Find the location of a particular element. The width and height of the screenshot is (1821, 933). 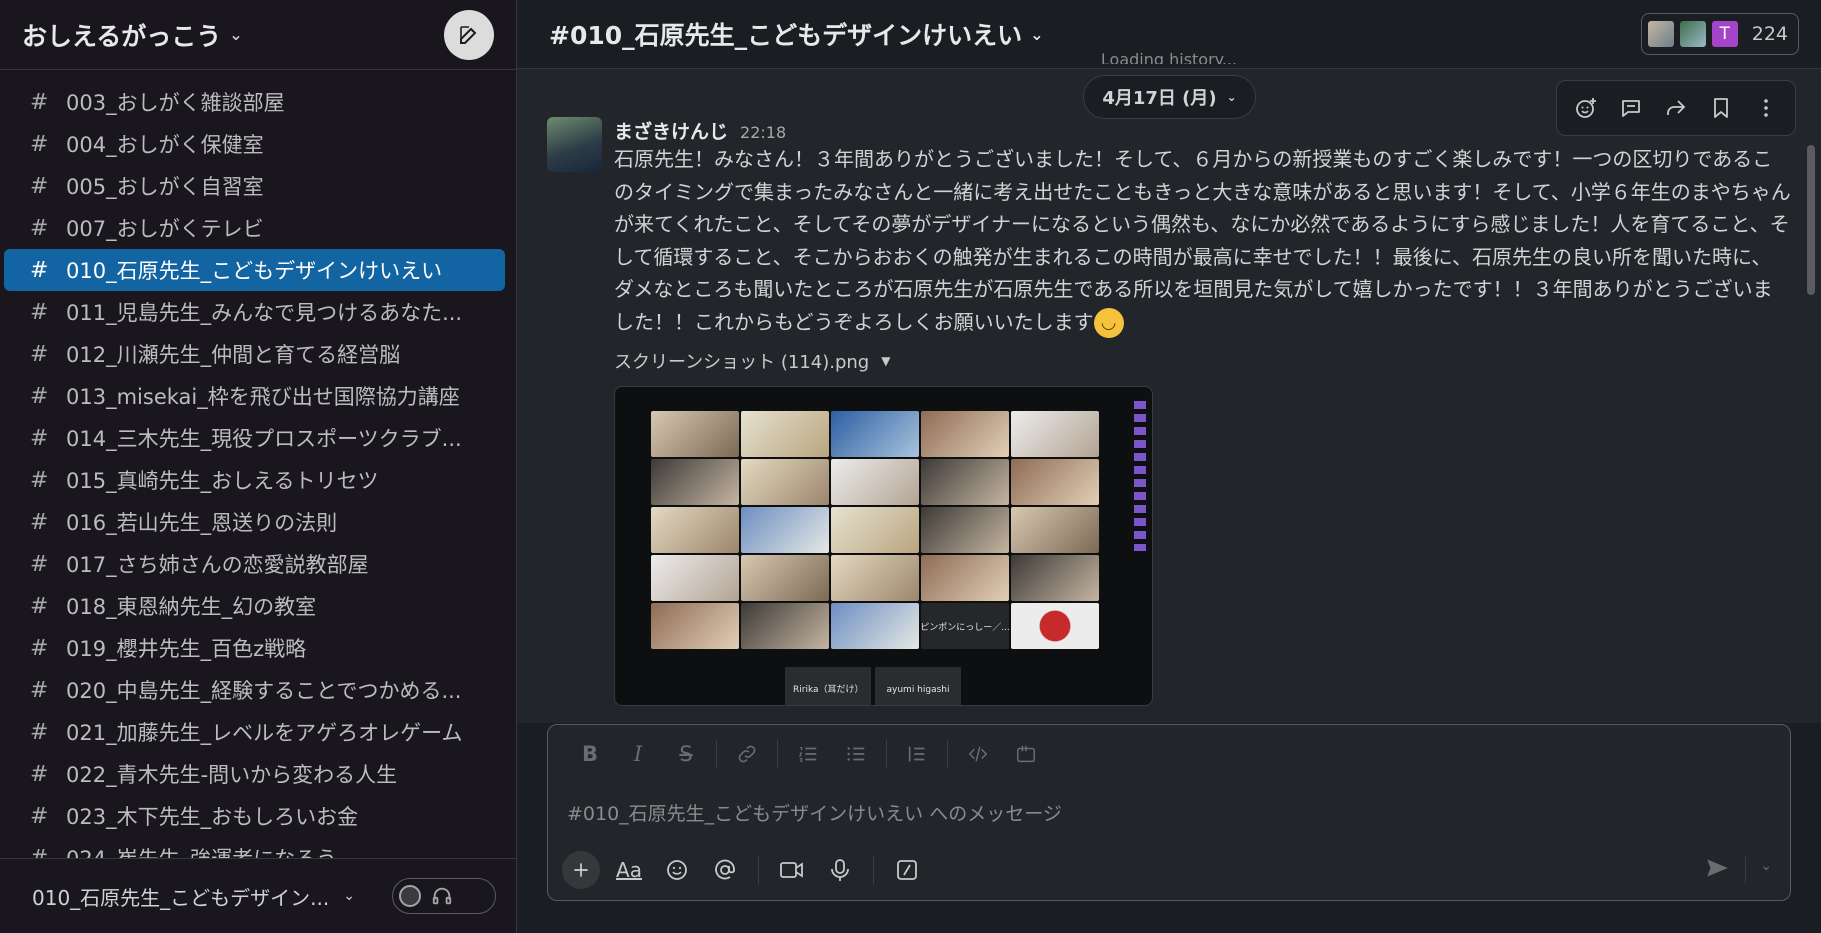

message-composer: B I S #010_石原先生_こどもデザインけいえい へのメッセージ Aa ⌄ is located at coordinates (1169, 812).